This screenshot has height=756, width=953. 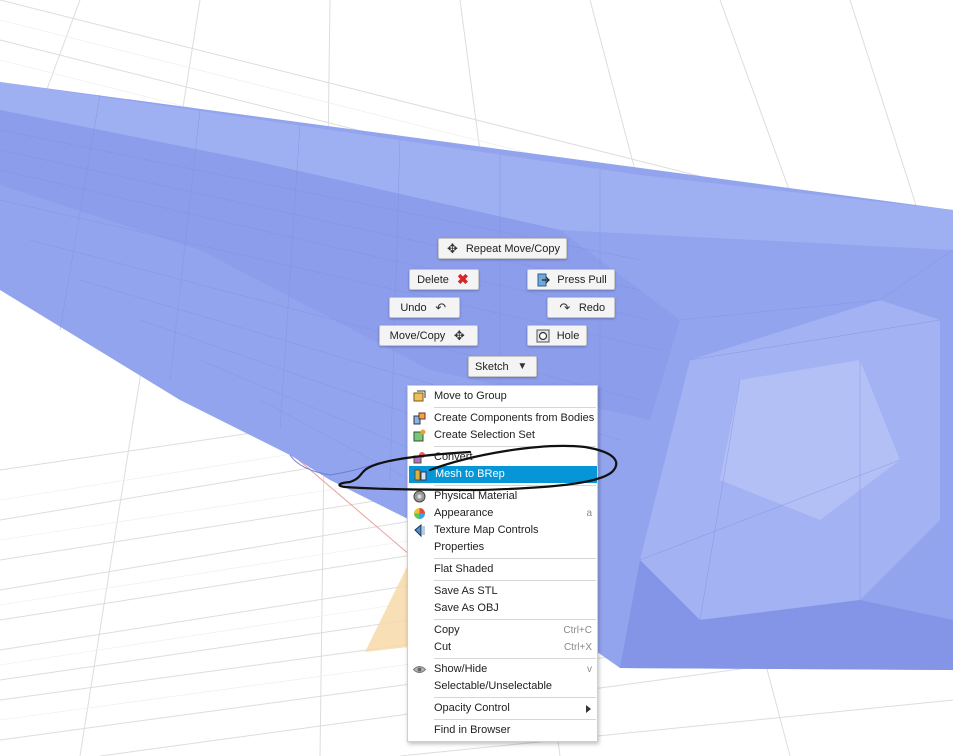 I want to click on menu-item-physical-material: Physical Material, so click(x=502, y=496).